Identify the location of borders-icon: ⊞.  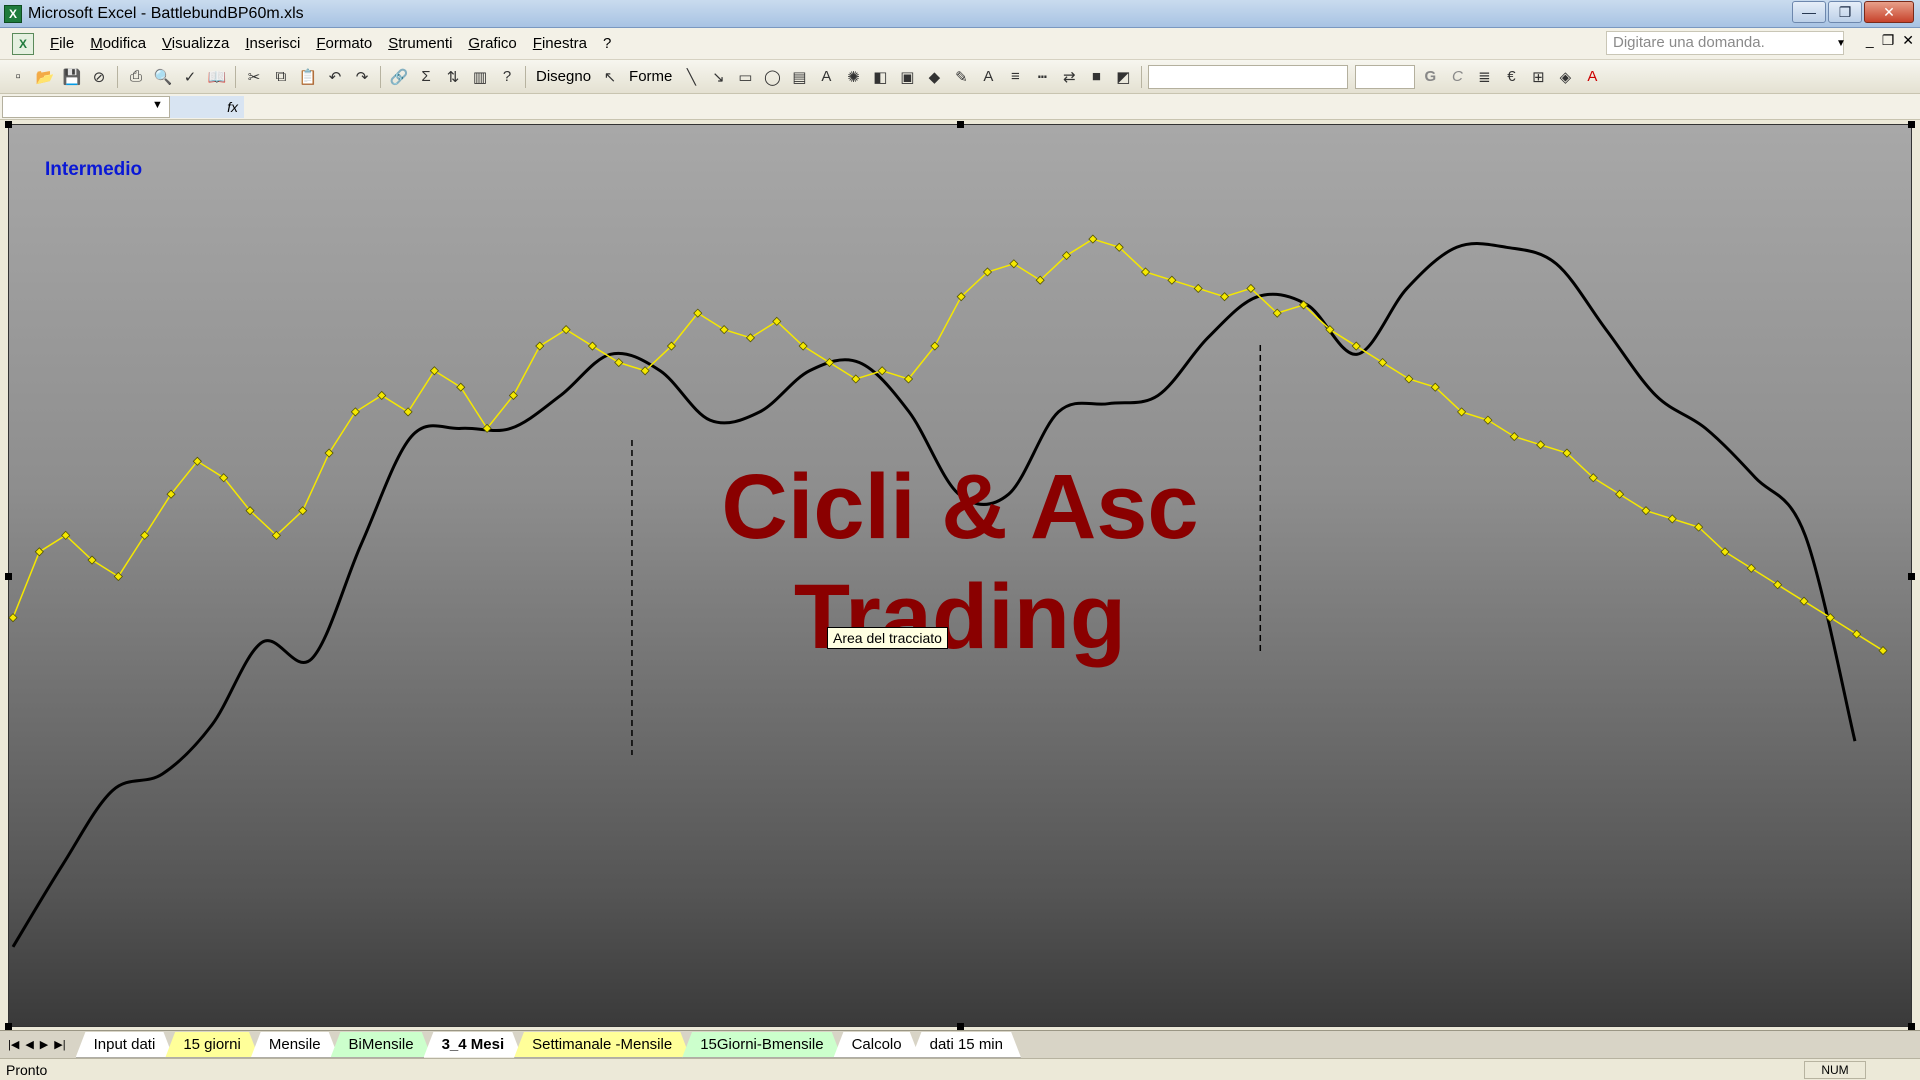
(1538, 77).